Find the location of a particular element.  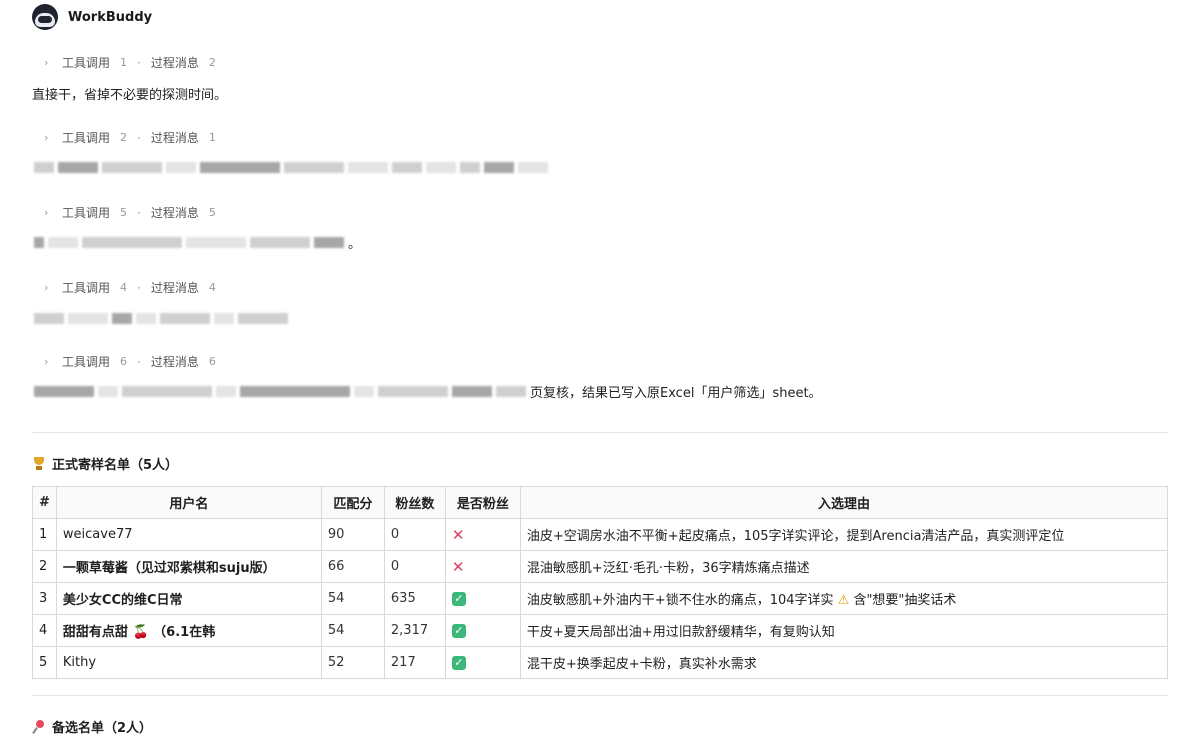

user-name: 甜甜有点甜 🍒 （6.1在韩 is located at coordinates (188, 630).